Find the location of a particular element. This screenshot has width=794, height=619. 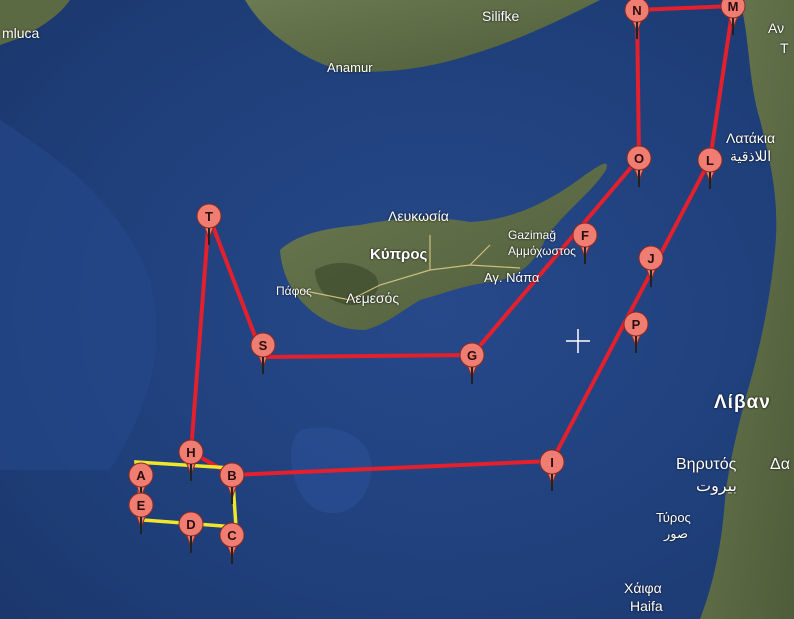

label-t-partial: T is located at coordinates (784, 48).